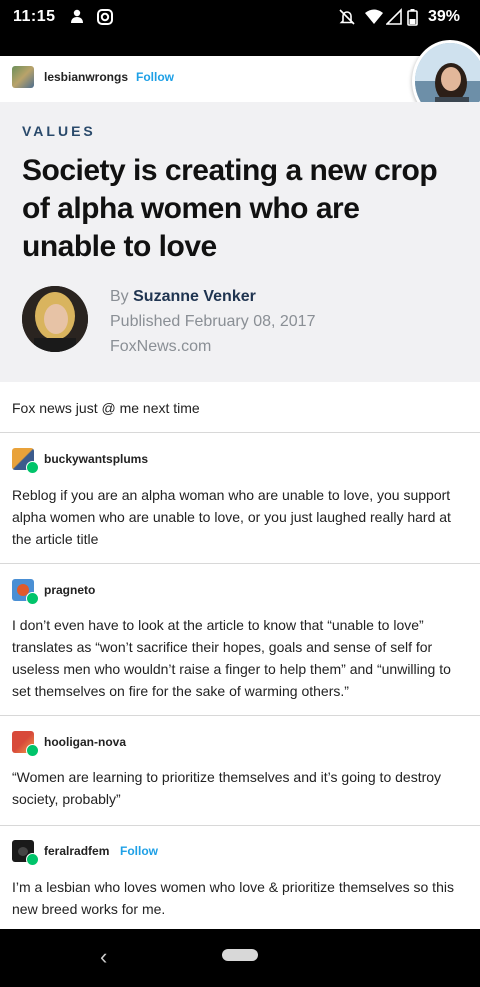 The height and width of the screenshot is (987, 480). Describe the element at coordinates (103, 957) in the screenshot. I see `back-icon: ‹` at that location.